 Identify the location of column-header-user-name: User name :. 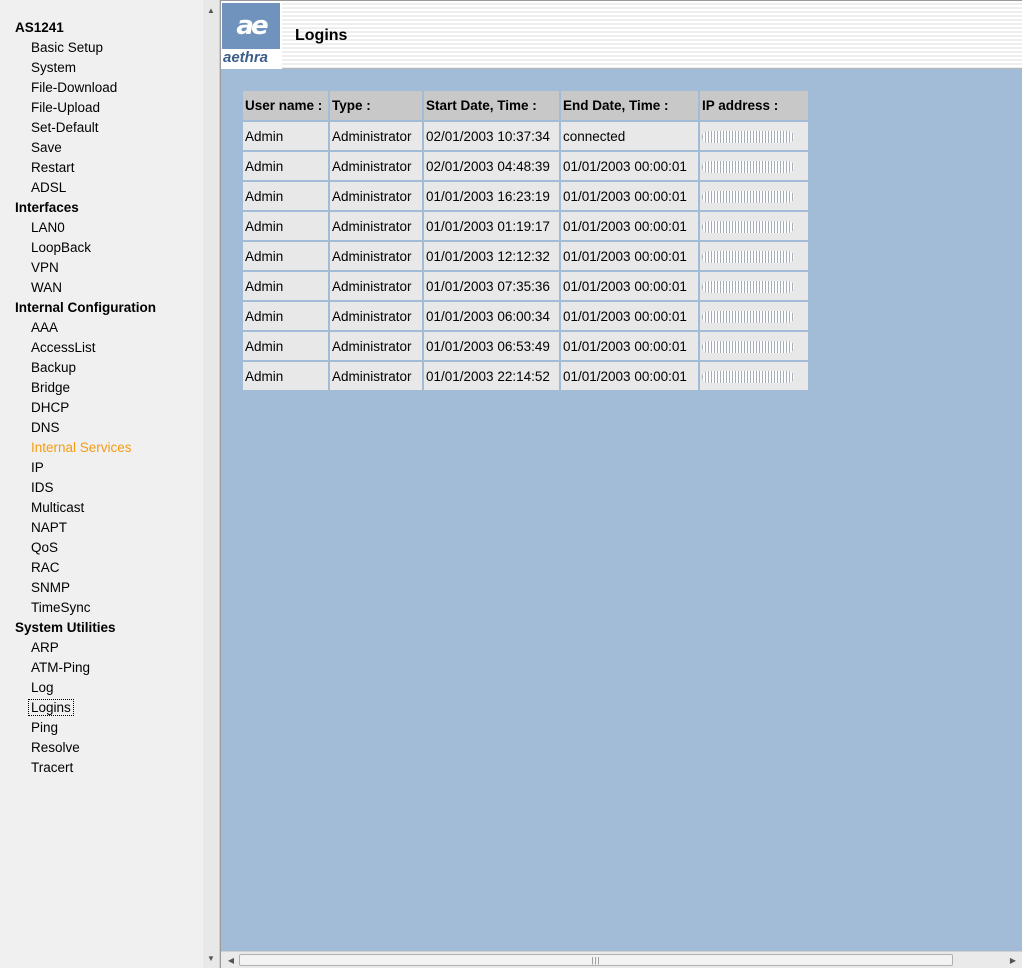
(285, 106).